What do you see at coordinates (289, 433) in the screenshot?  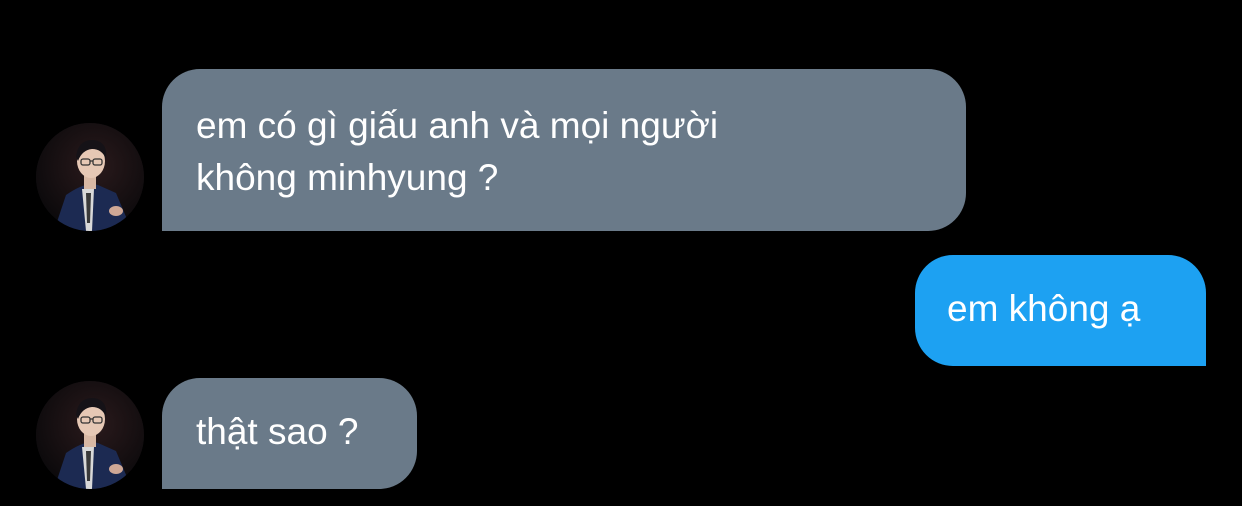 I see `incoming-message-bubble: thật sao ?` at bounding box center [289, 433].